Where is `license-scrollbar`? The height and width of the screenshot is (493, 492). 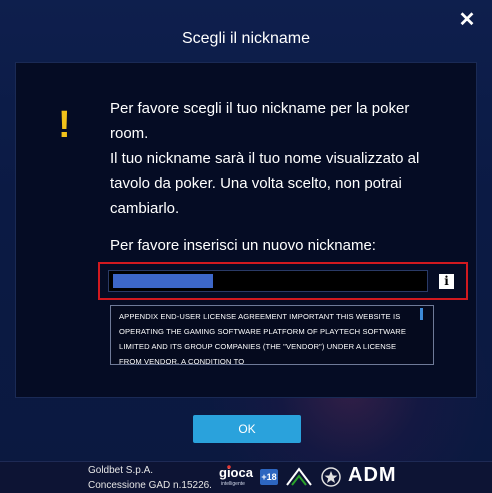
license-scrollbar is located at coordinates (421, 314).